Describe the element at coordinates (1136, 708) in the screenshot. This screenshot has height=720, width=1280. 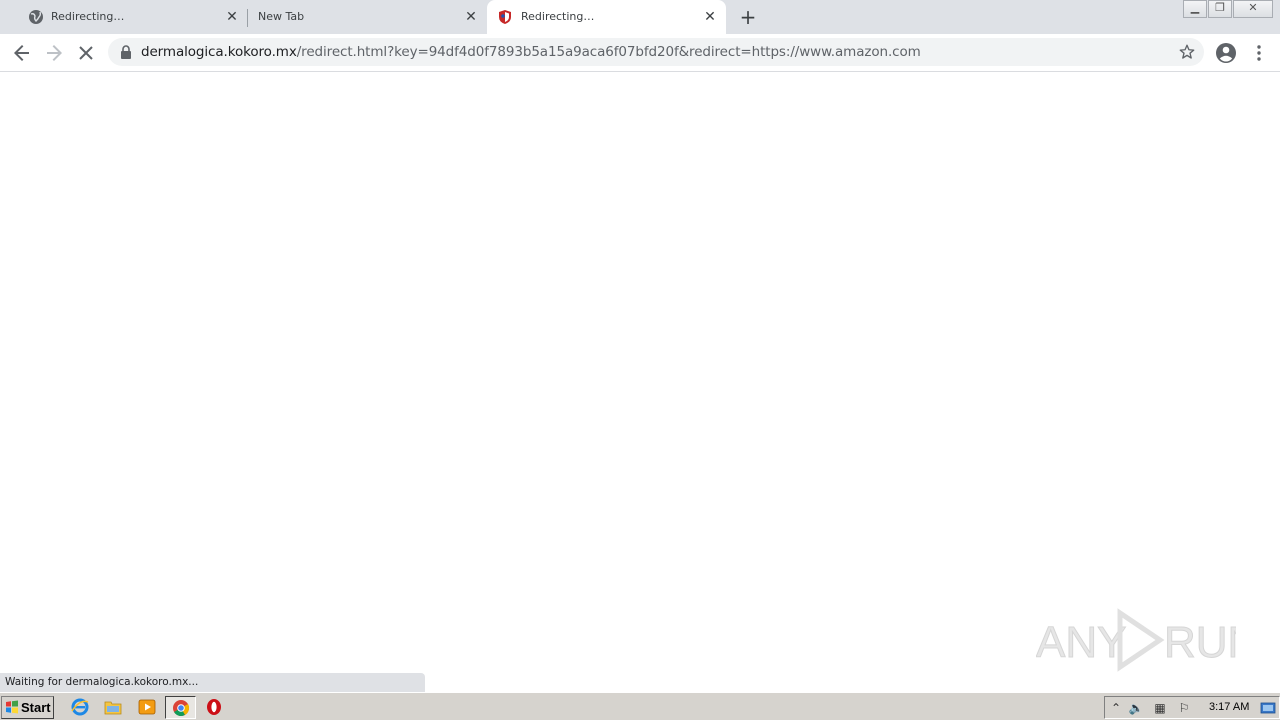
I see `volume-icon: 🔈` at that location.